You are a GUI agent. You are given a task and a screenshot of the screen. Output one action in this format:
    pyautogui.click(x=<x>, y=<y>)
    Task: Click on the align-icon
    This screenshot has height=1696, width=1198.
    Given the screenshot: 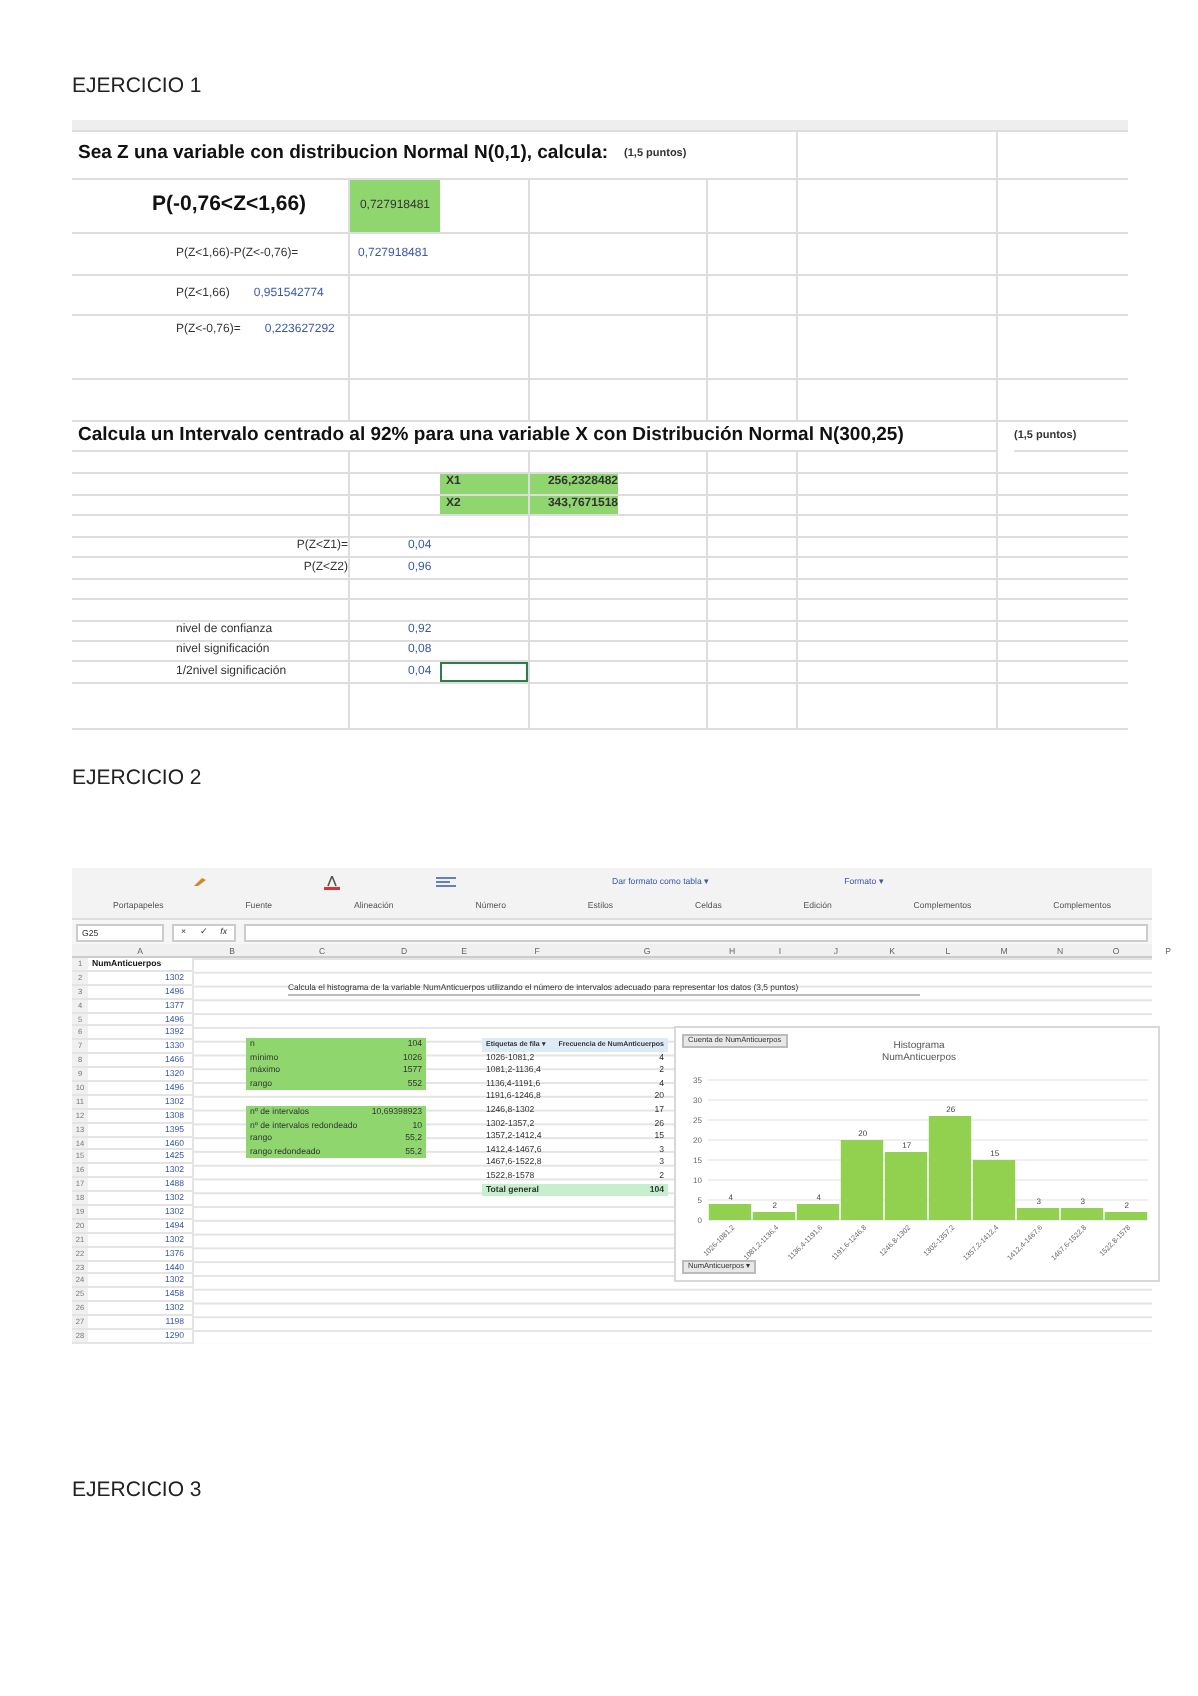 What is the action you would take?
    pyautogui.click(x=446, y=883)
    